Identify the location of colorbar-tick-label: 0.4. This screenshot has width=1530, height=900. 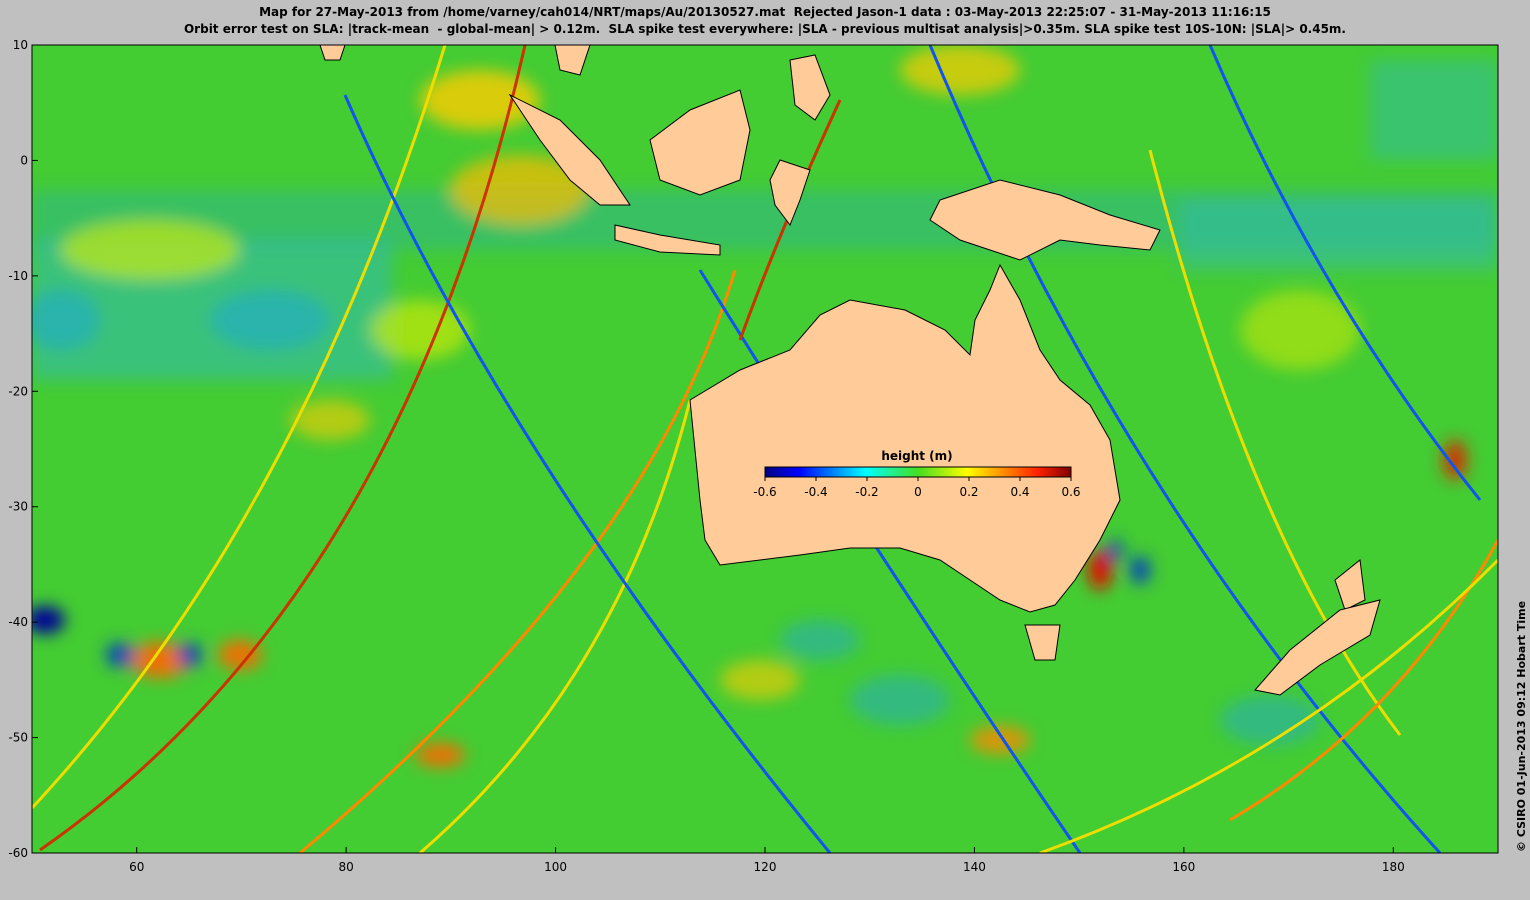
(1019, 492).